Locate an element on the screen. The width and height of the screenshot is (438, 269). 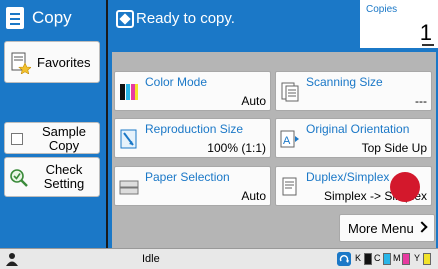
toner-y-bar is located at coordinates (427, 259).